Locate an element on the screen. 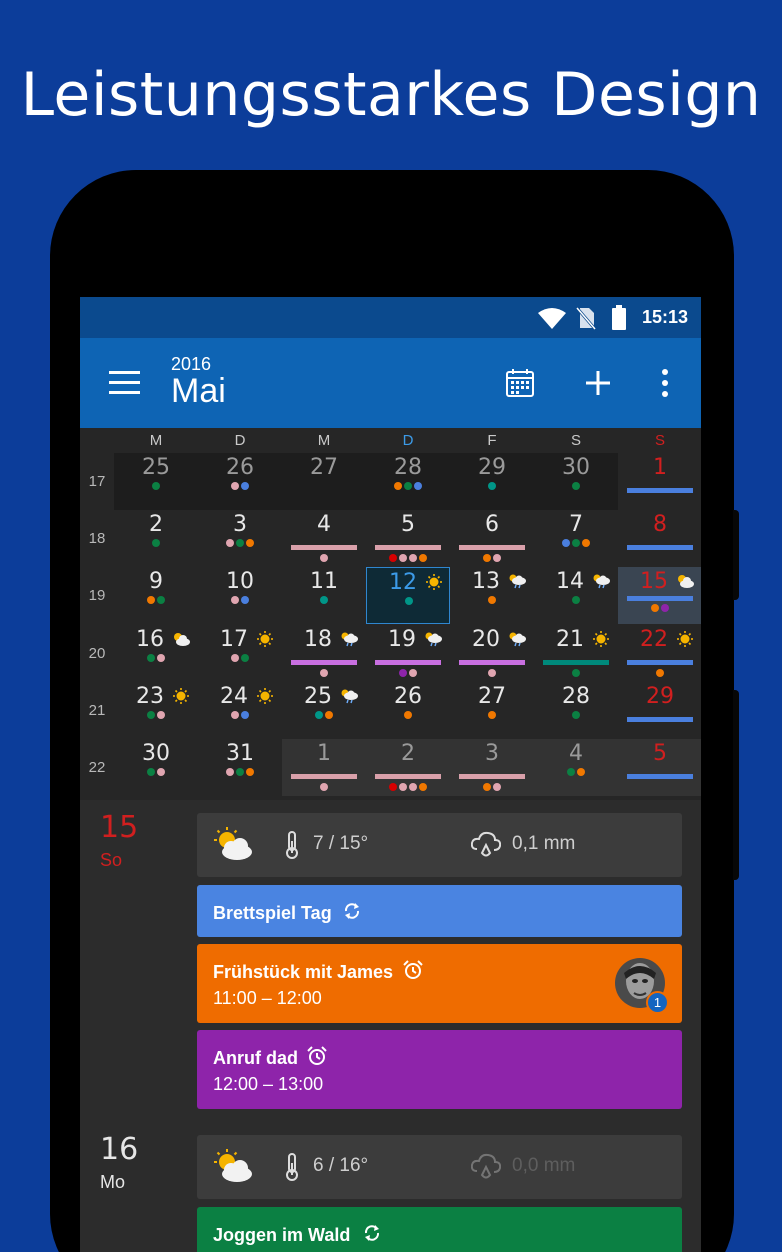  event-card-anruf: Anruf dad 12:00 – 13:00 is located at coordinates (439, 1069).